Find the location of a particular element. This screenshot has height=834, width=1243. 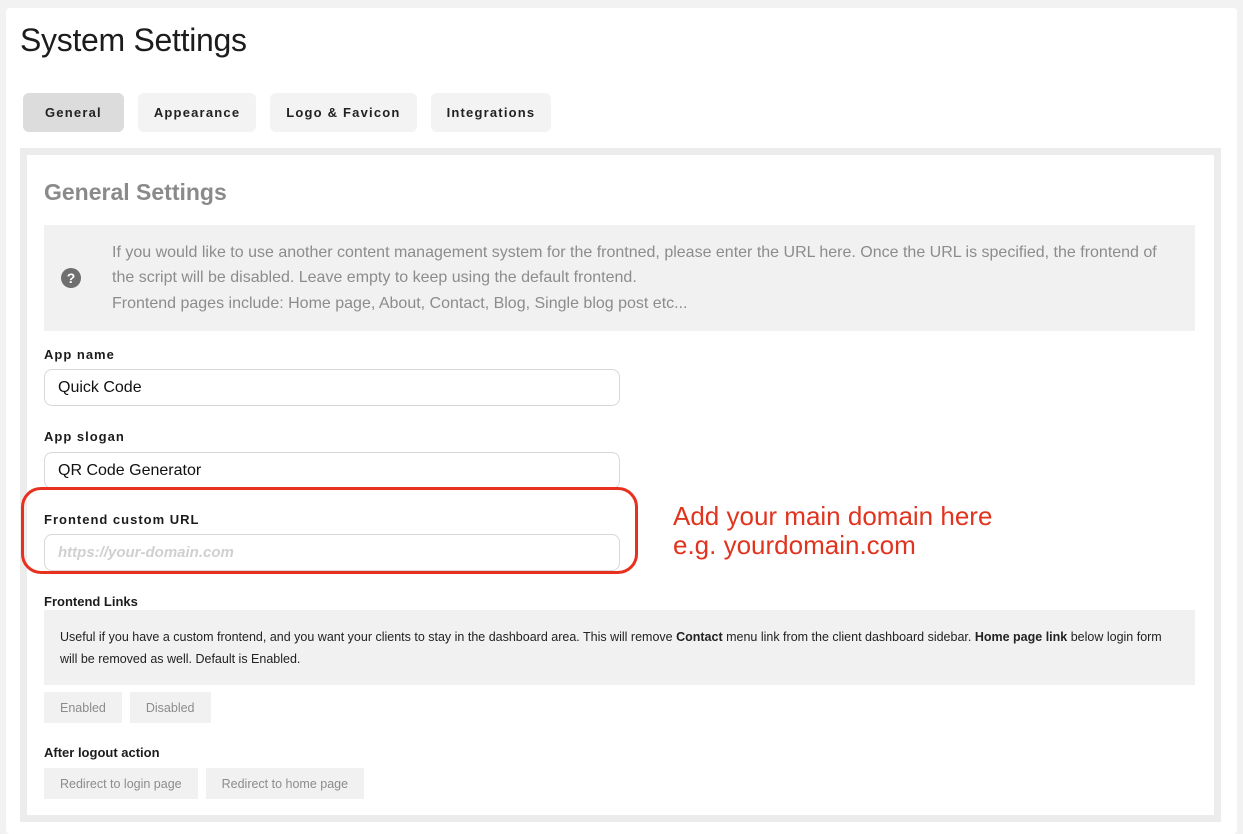

app-slogan-label: App slogan is located at coordinates (84, 436).